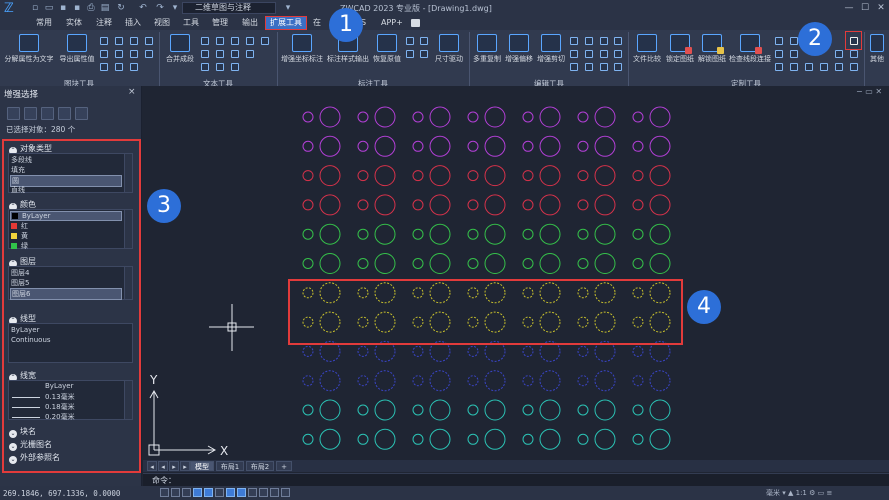  I want to click on viewport-controls: − ▭ ✕, so click(869, 91).